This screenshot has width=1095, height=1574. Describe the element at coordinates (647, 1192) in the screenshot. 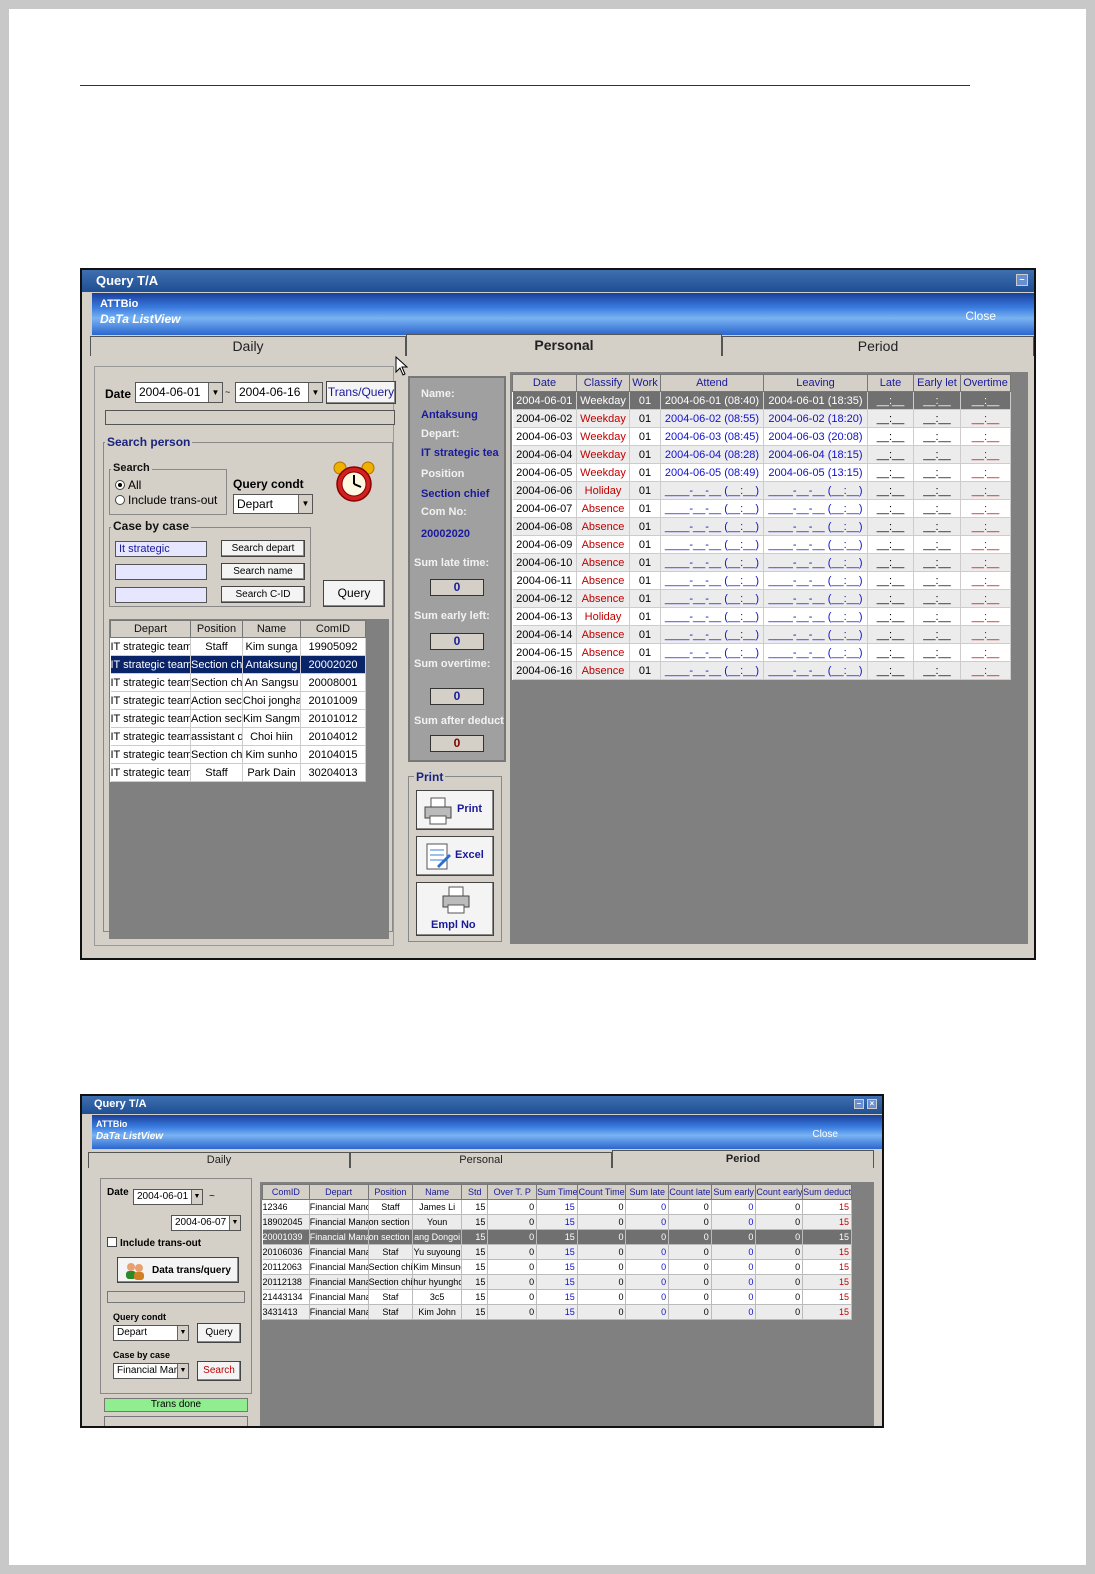

I see `col-sum-late: Sum late` at that location.